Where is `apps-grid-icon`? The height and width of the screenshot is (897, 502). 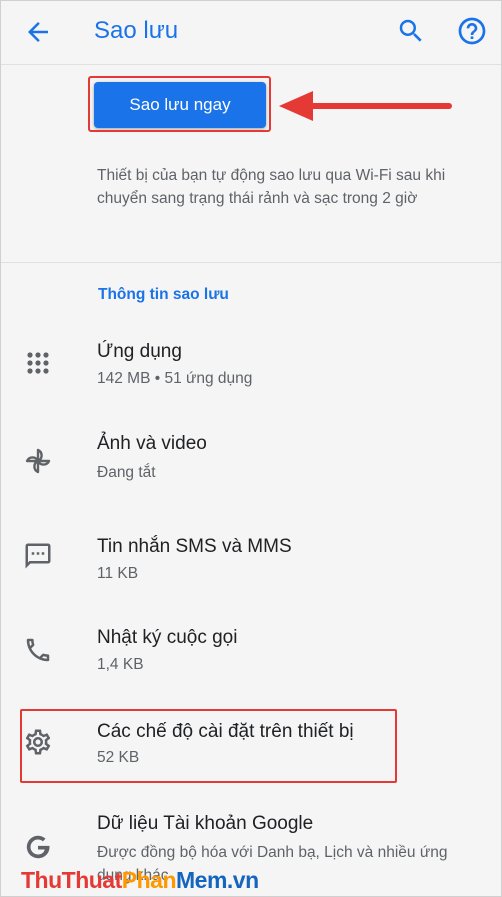 apps-grid-icon is located at coordinates (38, 363).